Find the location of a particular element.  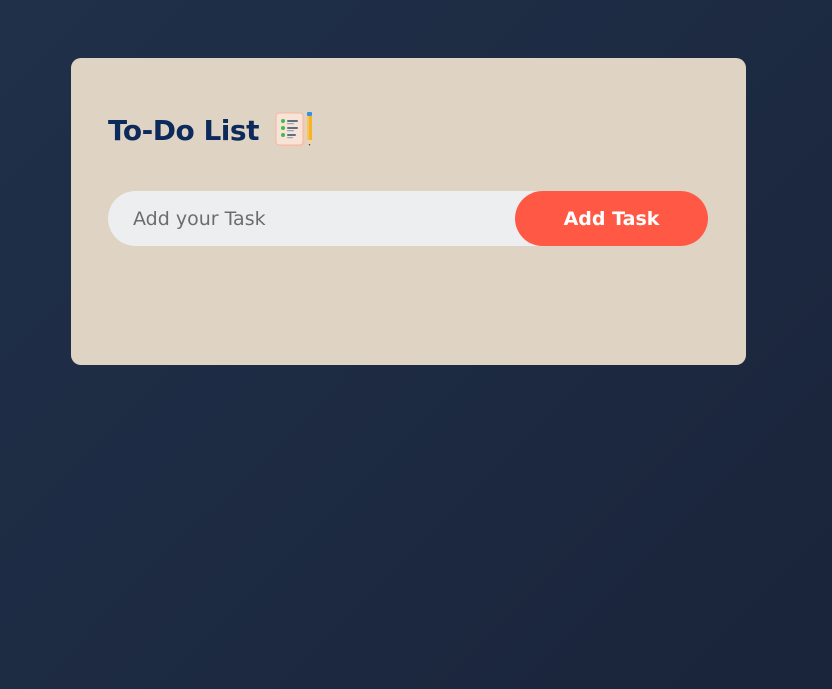

page-title: To-Do List is located at coordinates (183, 130).